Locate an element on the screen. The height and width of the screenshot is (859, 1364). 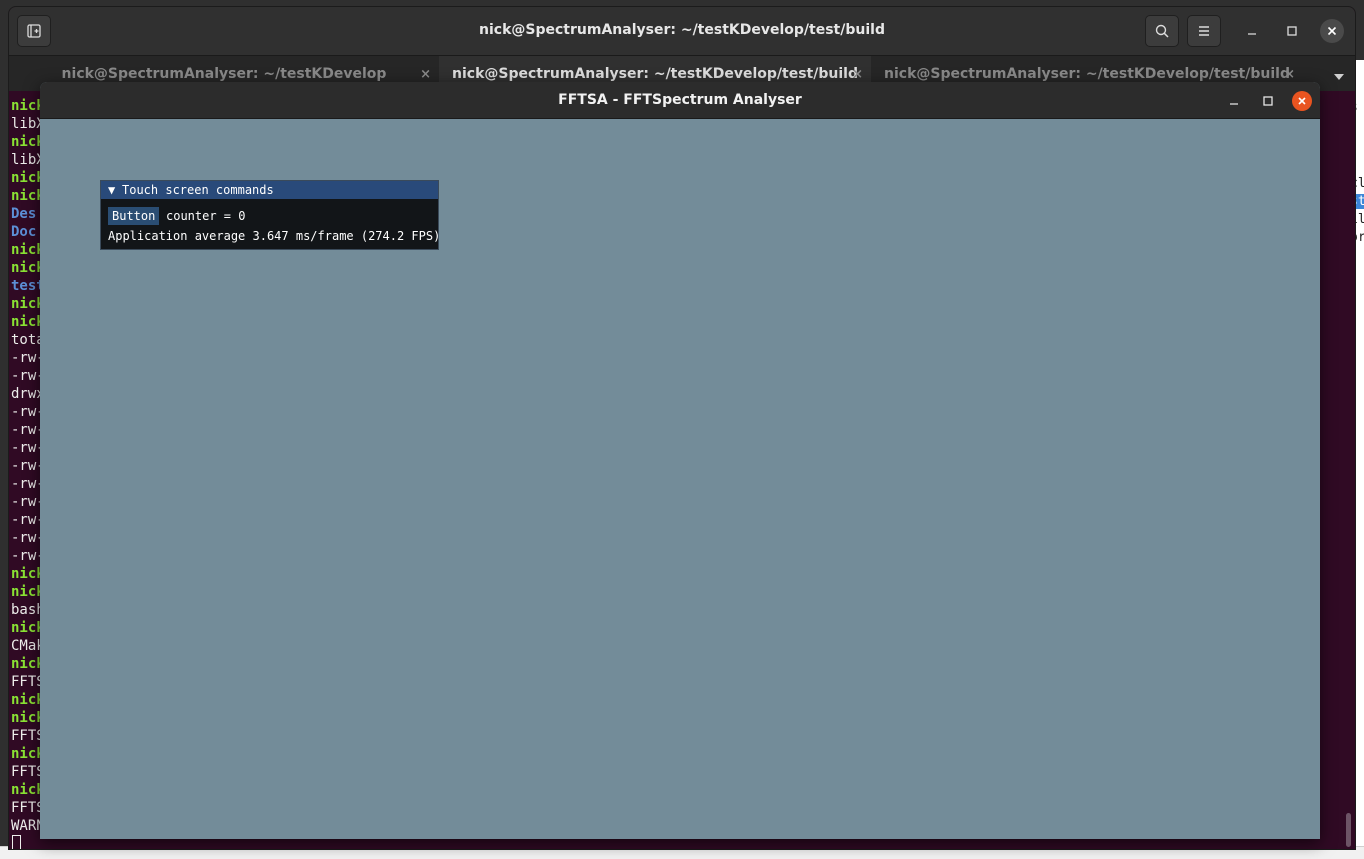
app-titlebar: FFTSA - FFTSpectrum Analyser is located at coordinates (680, 100).